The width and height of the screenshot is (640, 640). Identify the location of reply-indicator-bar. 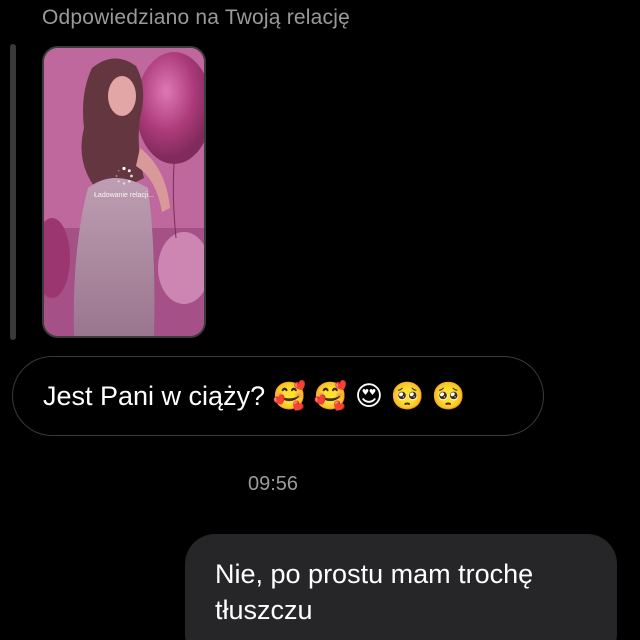
(13, 192).